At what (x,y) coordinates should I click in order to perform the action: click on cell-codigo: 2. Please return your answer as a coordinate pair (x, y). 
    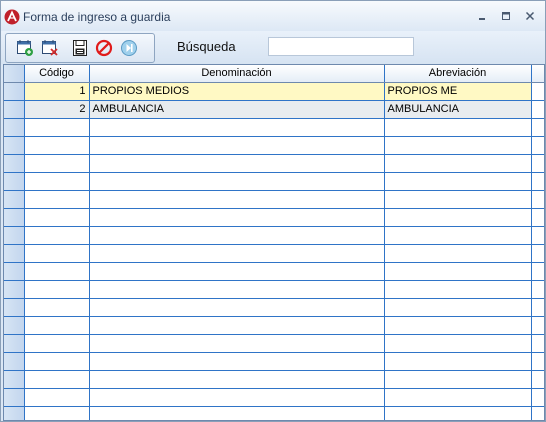
    Looking at the image, I should click on (57, 109).